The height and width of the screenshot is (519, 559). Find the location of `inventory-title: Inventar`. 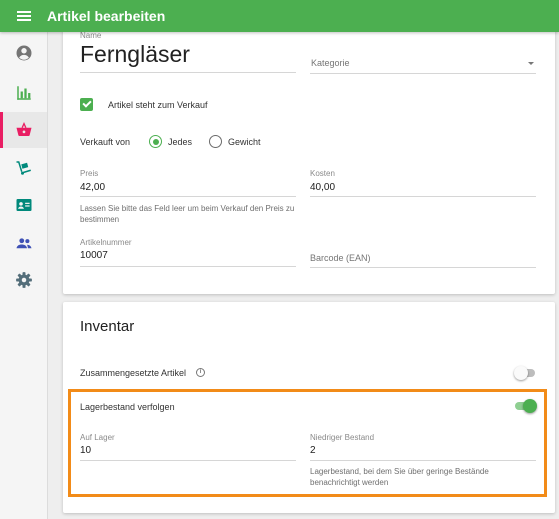

inventory-title: Inventar is located at coordinates (107, 326).